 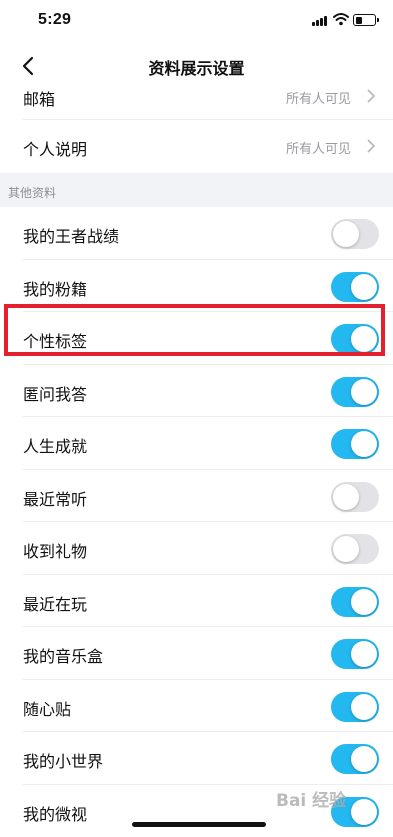 I want to click on toggle-label: 我的微视, so click(x=55, y=813).